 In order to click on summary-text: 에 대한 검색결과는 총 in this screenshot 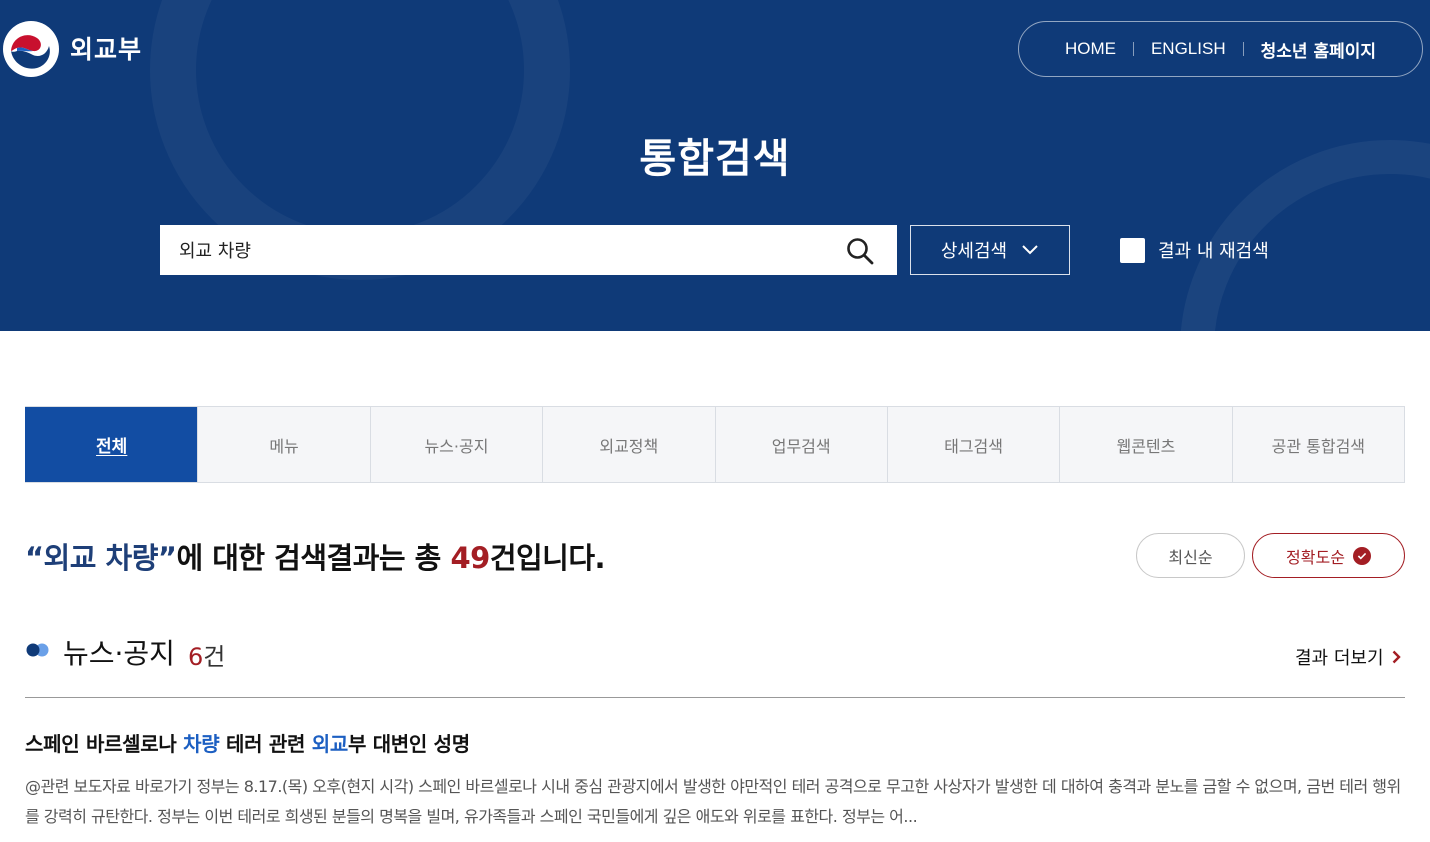, I will do `click(313, 558)`.